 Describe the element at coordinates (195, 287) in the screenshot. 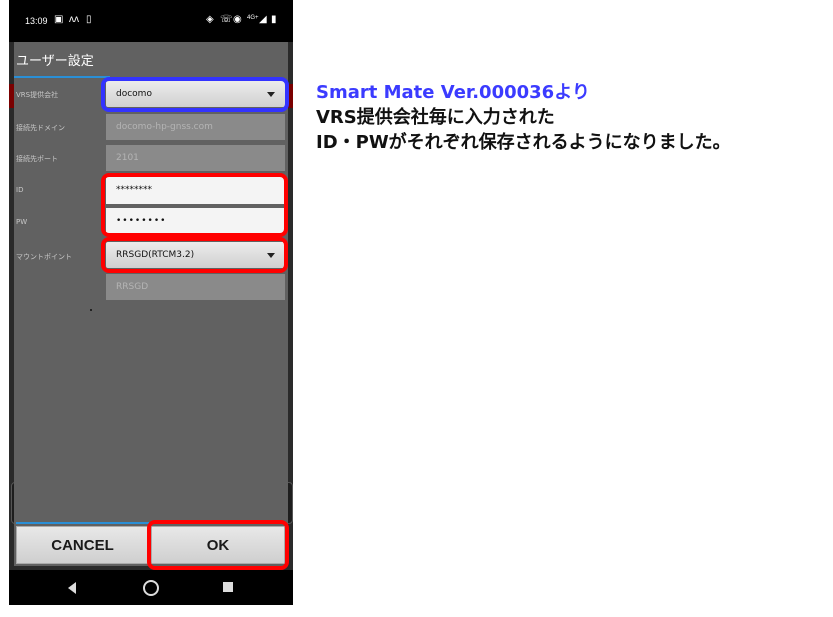

I see `mountpoint-name-field: RRSGD` at that location.